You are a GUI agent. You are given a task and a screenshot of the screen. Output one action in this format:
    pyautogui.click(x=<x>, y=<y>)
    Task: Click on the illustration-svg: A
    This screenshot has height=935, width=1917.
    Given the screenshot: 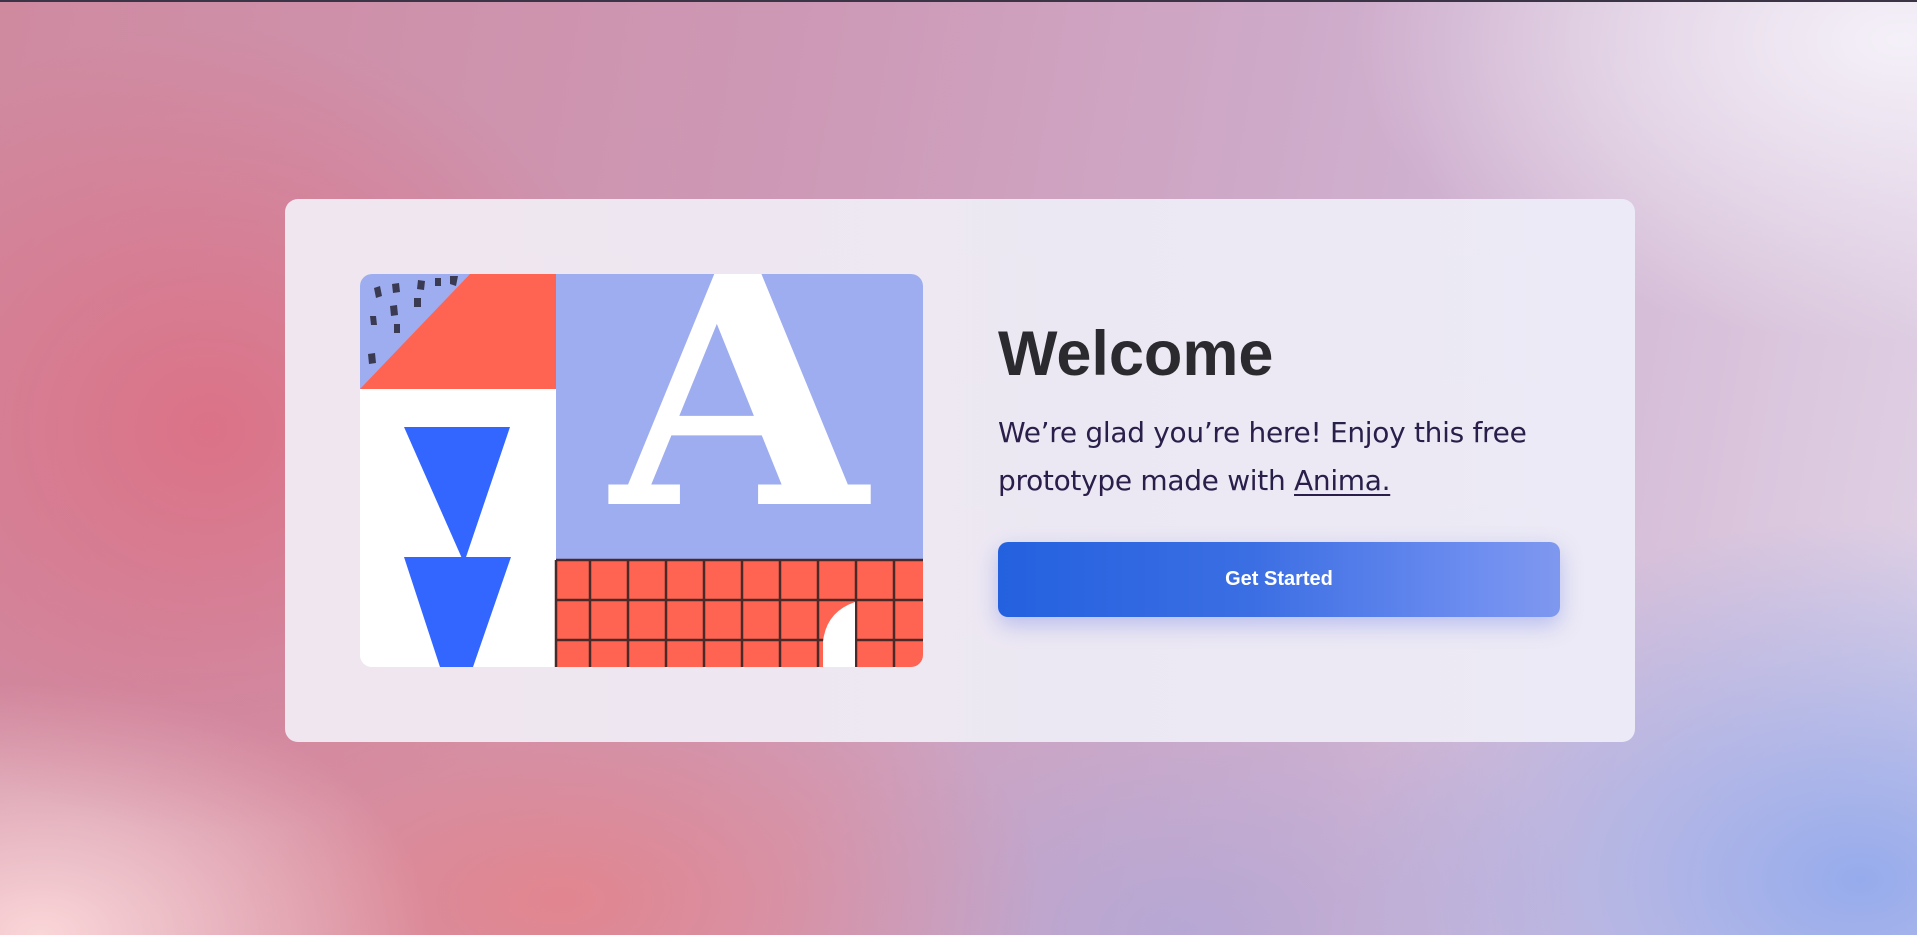 What is the action you would take?
    pyautogui.click(x=641, y=470)
    